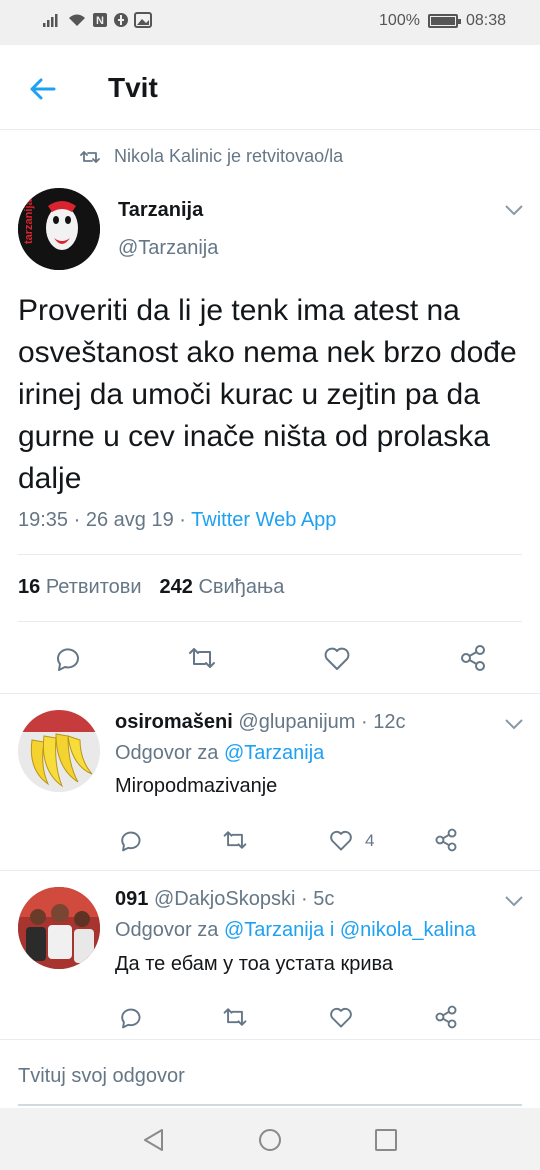 The width and height of the screenshot is (540, 1170). Describe the element at coordinates (133, 87) in the screenshot. I see `page-title: Tvit` at that location.